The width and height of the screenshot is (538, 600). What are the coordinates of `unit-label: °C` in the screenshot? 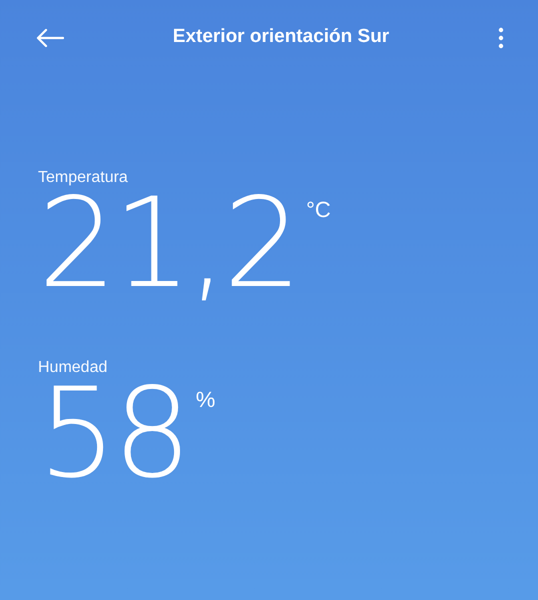 It's located at (318, 210).